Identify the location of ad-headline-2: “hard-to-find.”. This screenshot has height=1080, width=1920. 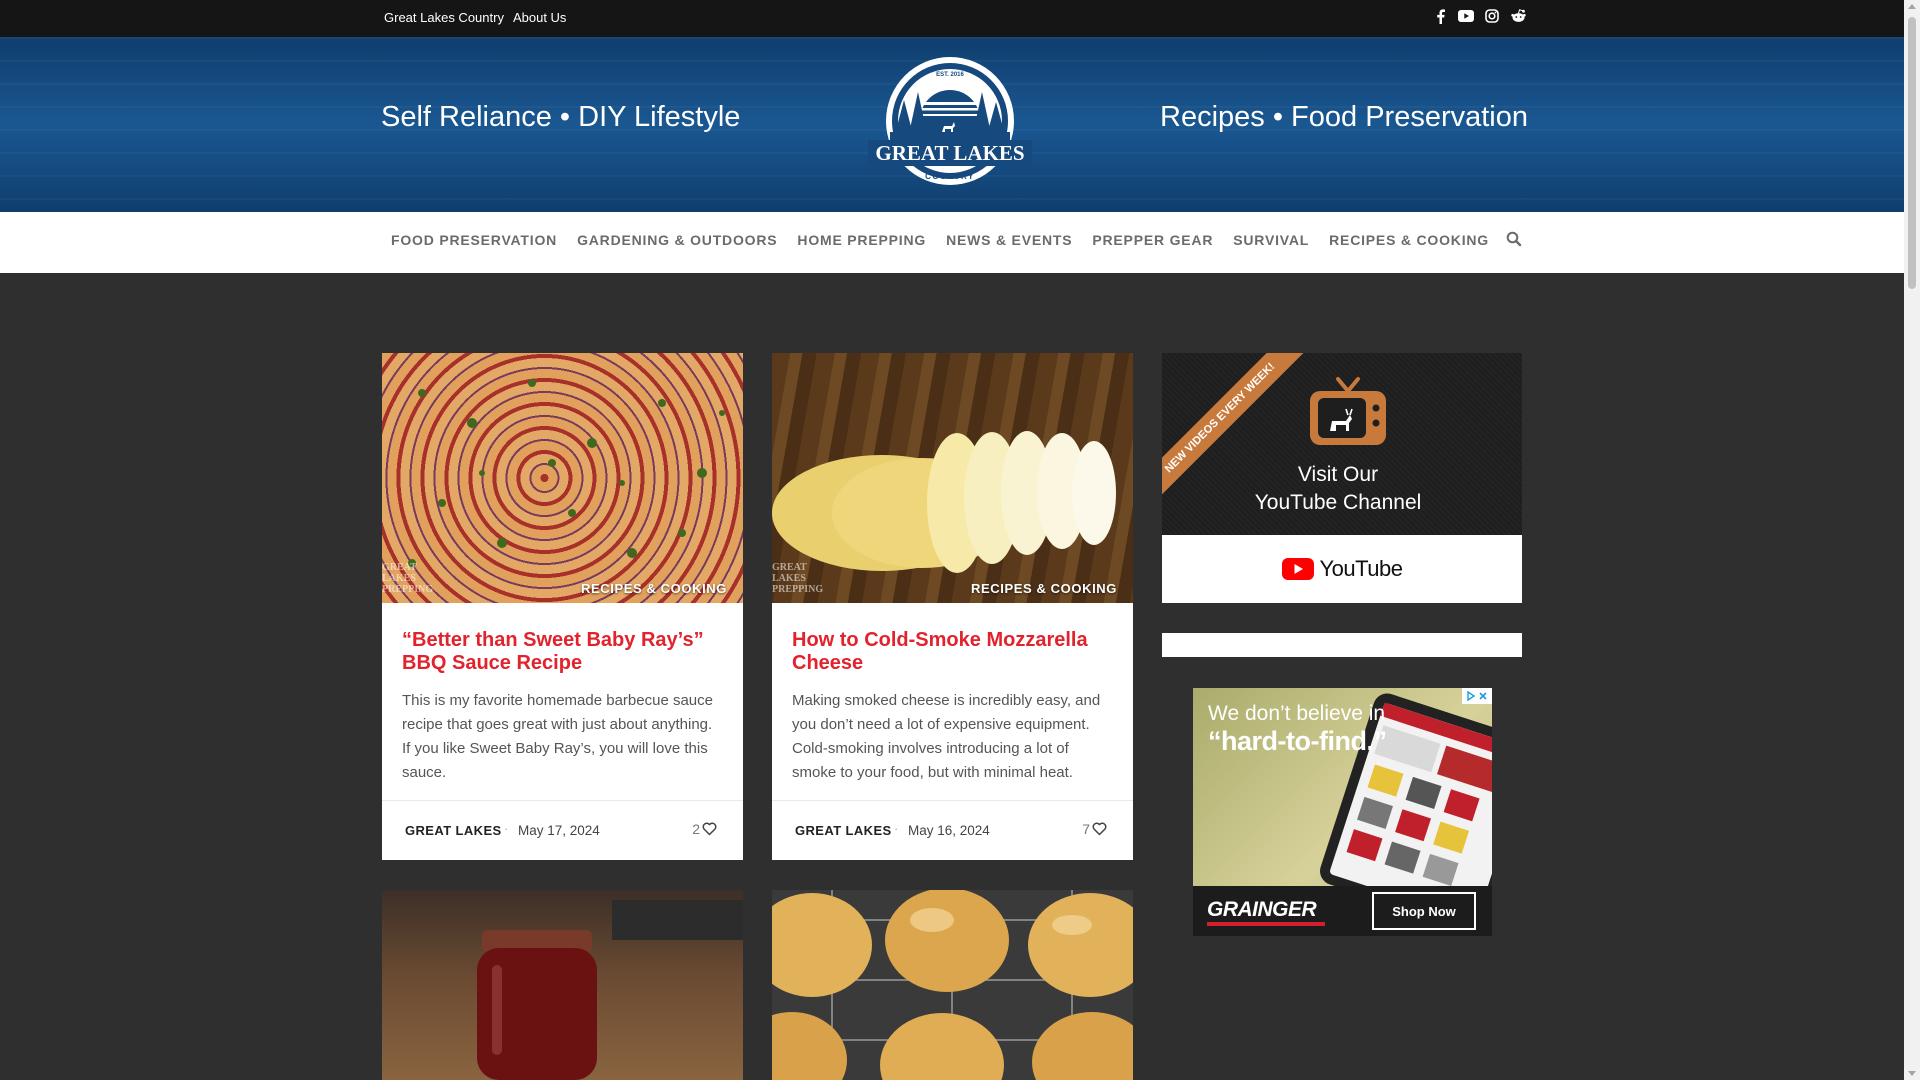
(1297, 741).